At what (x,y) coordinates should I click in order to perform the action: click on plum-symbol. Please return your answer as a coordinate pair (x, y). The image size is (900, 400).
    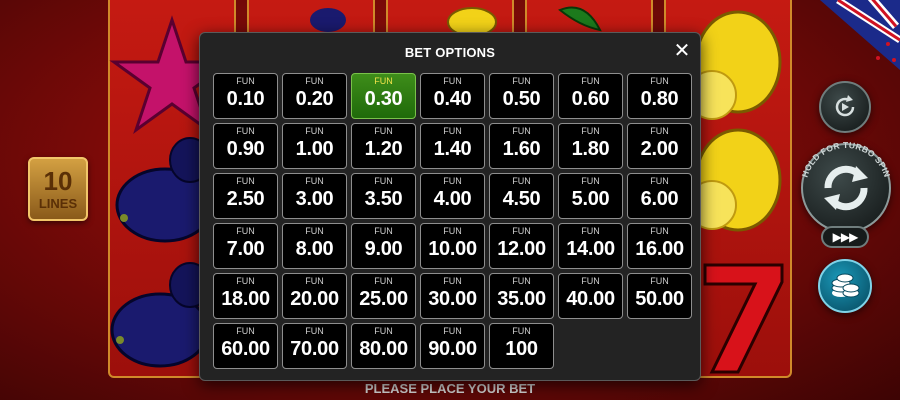
    Looking at the image, I should click on (328, 20).